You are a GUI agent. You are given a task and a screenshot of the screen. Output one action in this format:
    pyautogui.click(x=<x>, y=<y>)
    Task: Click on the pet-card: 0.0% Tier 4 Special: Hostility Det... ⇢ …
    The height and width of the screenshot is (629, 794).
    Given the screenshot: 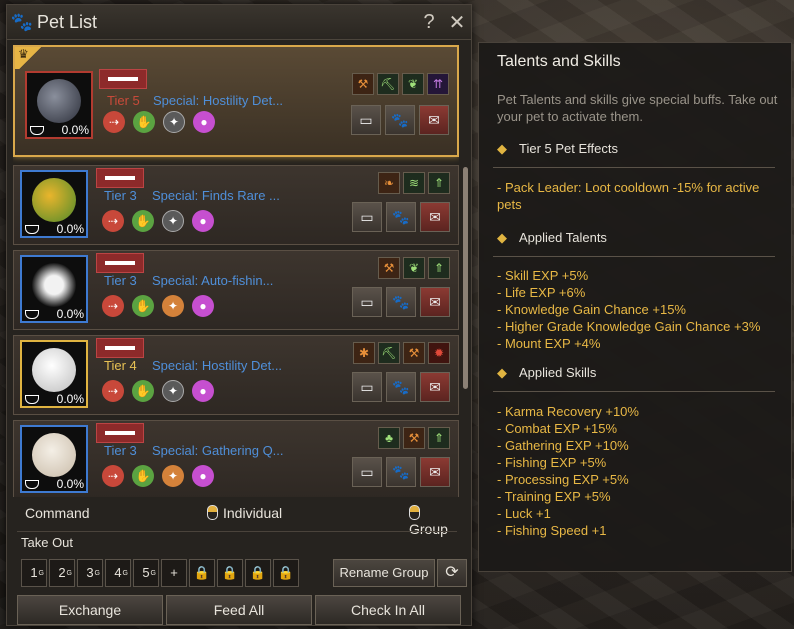 What is the action you would take?
    pyautogui.click(x=236, y=375)
    